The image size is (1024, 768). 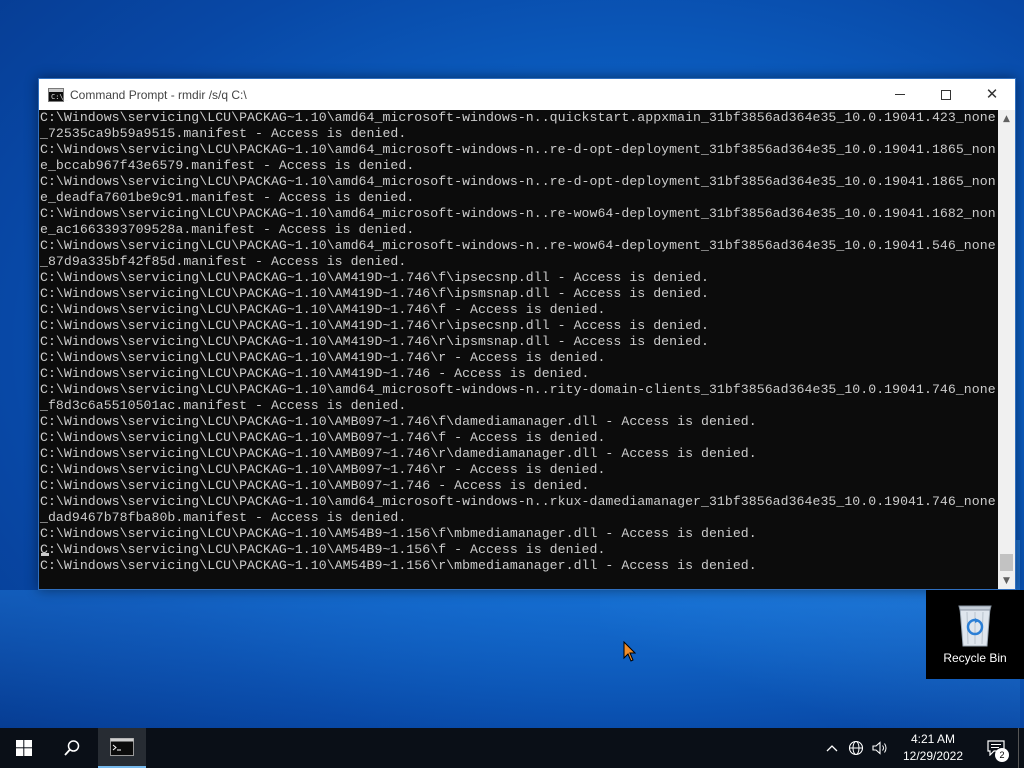 I want to click on action-center-button: 2, so click(x=996, y=748).